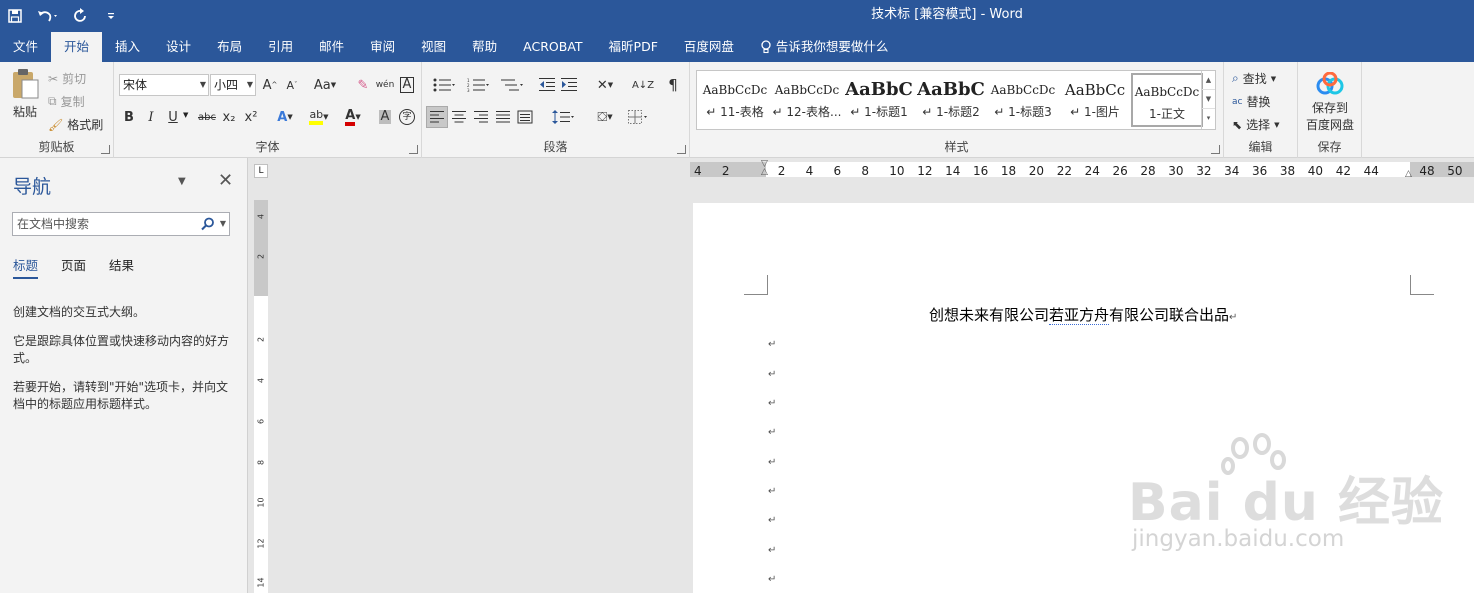 The width and height of the screenshot is (1474, 593). What do you see at coordinates (207, 117) in the screenshot?
I see `strikethrough-button: abc` at bounding box center [207, 117].